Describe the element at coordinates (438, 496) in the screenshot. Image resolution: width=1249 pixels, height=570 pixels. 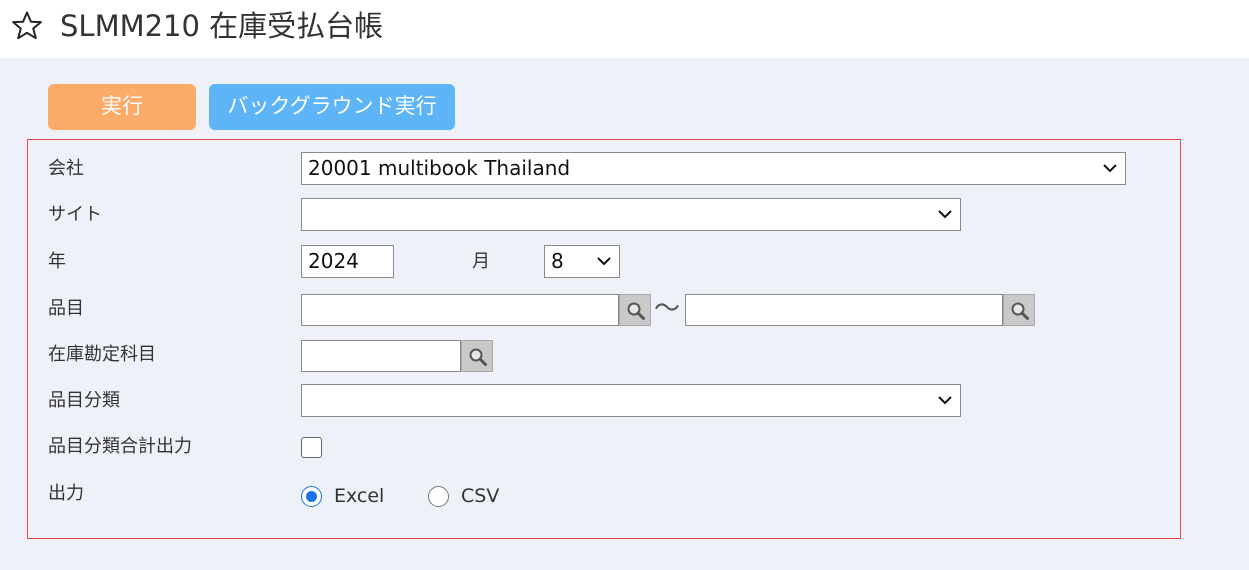
I see `output-csv-radio` at that location.